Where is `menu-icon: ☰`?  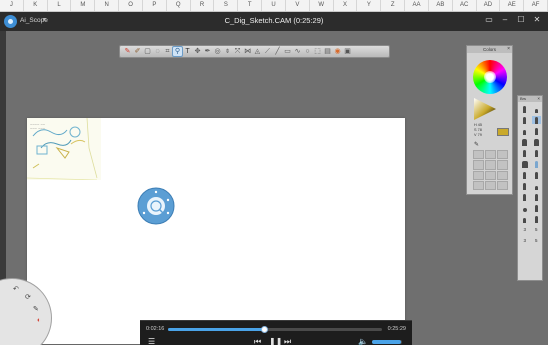
menu-icon: ☰ is located at coordinates (151, 341).